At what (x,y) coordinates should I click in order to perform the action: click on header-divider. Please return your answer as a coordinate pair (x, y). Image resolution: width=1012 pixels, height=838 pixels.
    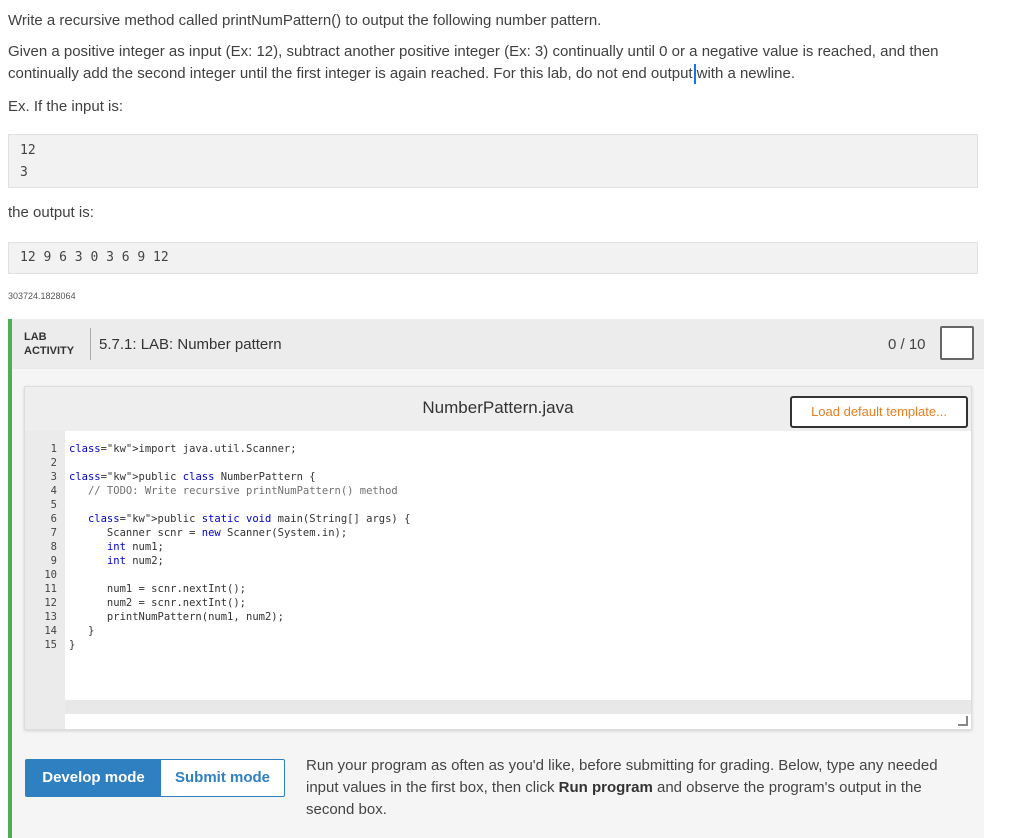
    Looking at the image, I should click on (90, 344).